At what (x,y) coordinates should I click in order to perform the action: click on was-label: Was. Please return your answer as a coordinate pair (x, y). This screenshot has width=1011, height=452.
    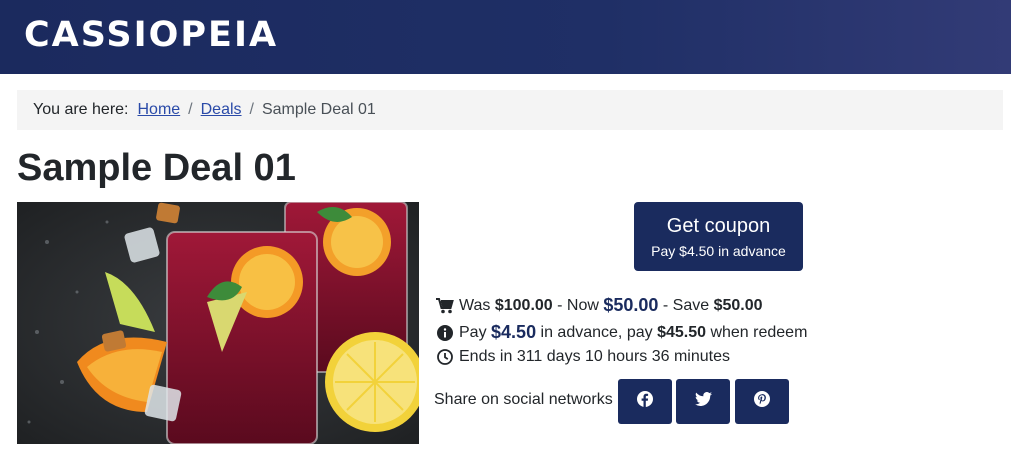
    Looking at the image, I should click on (475, 305).